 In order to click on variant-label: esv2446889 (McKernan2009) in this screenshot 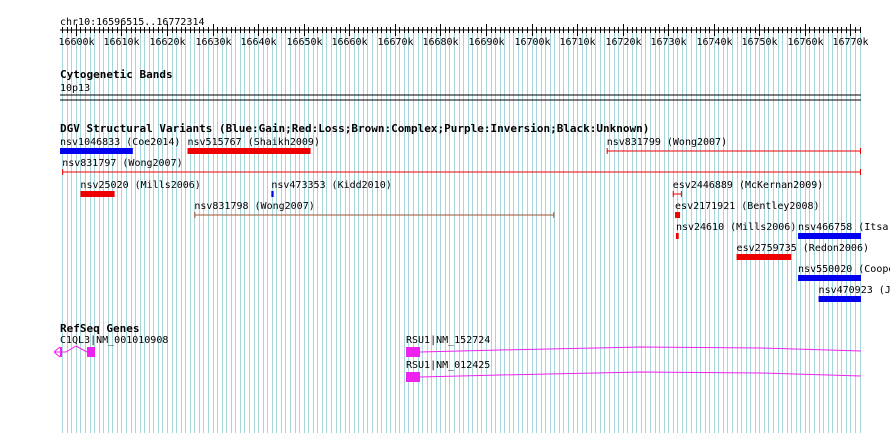, I will do `click(748, 185)`.